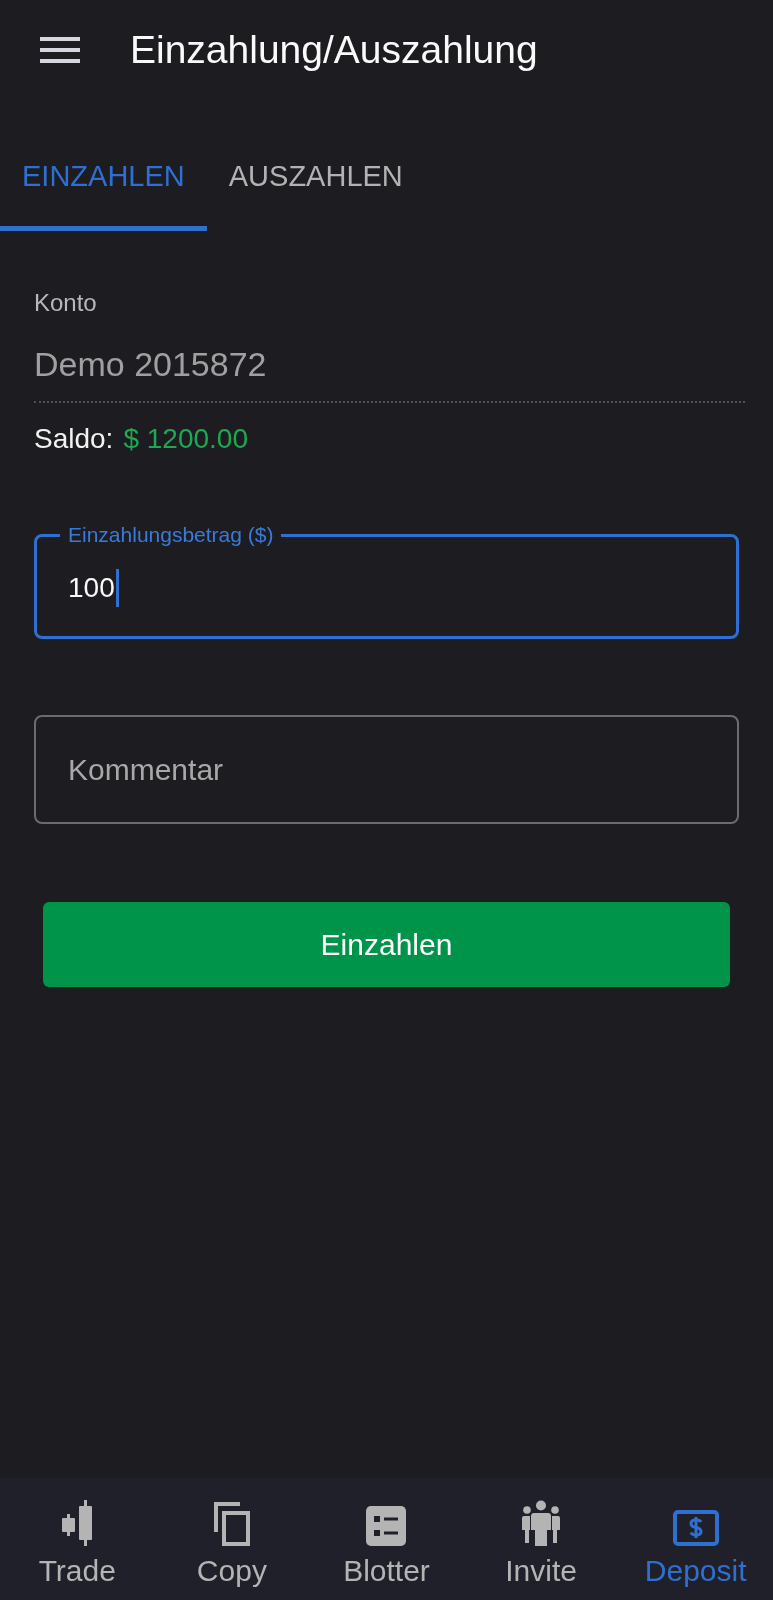 Image resolution: width=773 pixels, height=1600 pixels. What do you see at coordinates (315, 175) in the screenshot?
I see `tab: AUSZAHLEN` at bounding box center [315, 175].